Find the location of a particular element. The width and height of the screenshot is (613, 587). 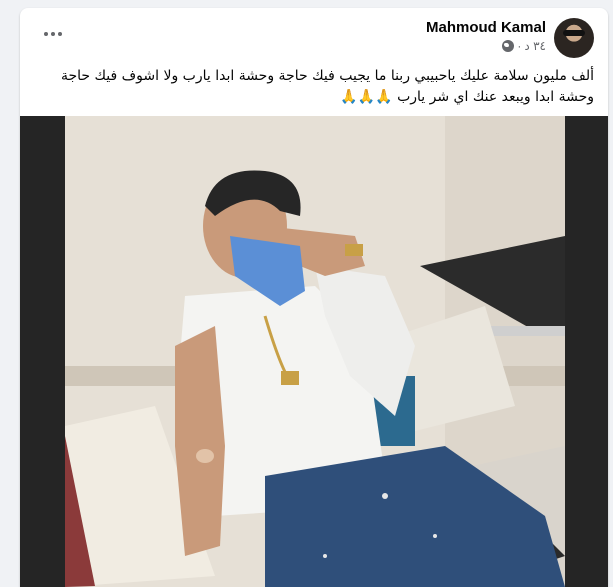

post-meta: ٣٤ د · is located at coordinates (524, 46).